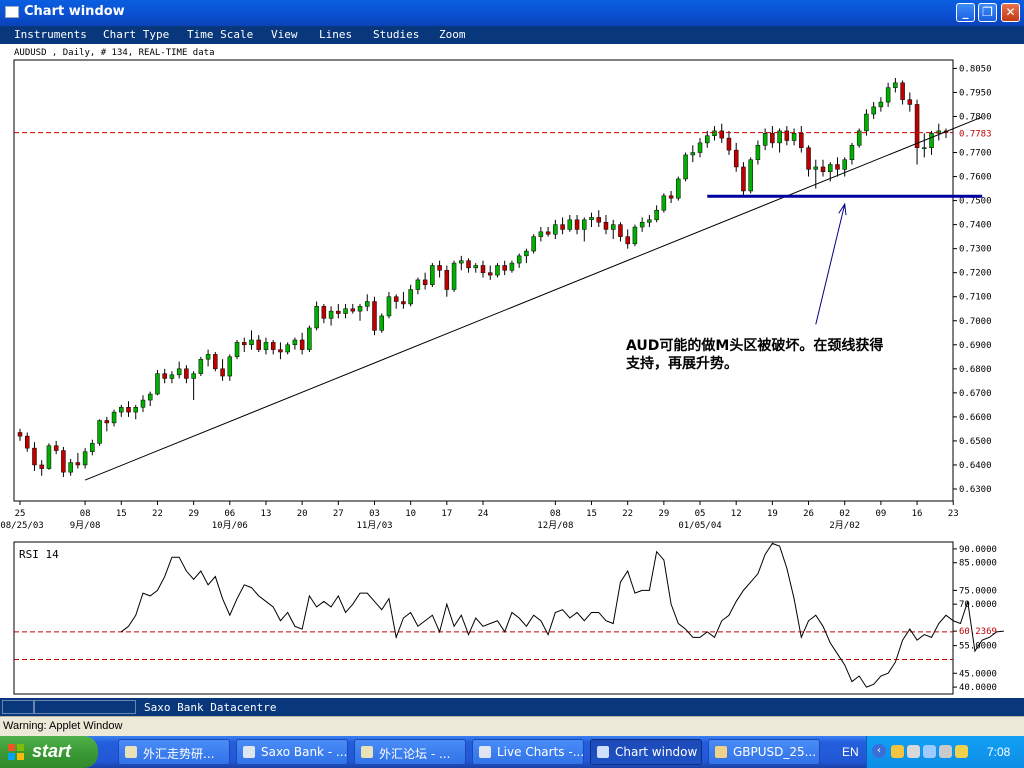  I want to click on x-month-label: 01/05/04, so click(699, 526).